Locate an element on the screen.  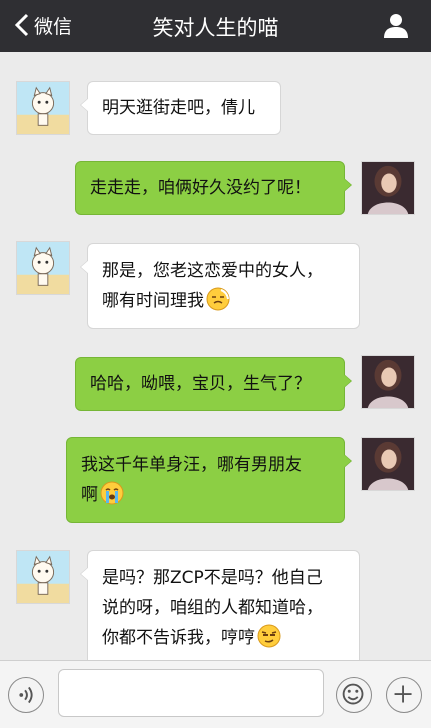
embarrassed-emoji-icon is located at coordinates (218, 299).